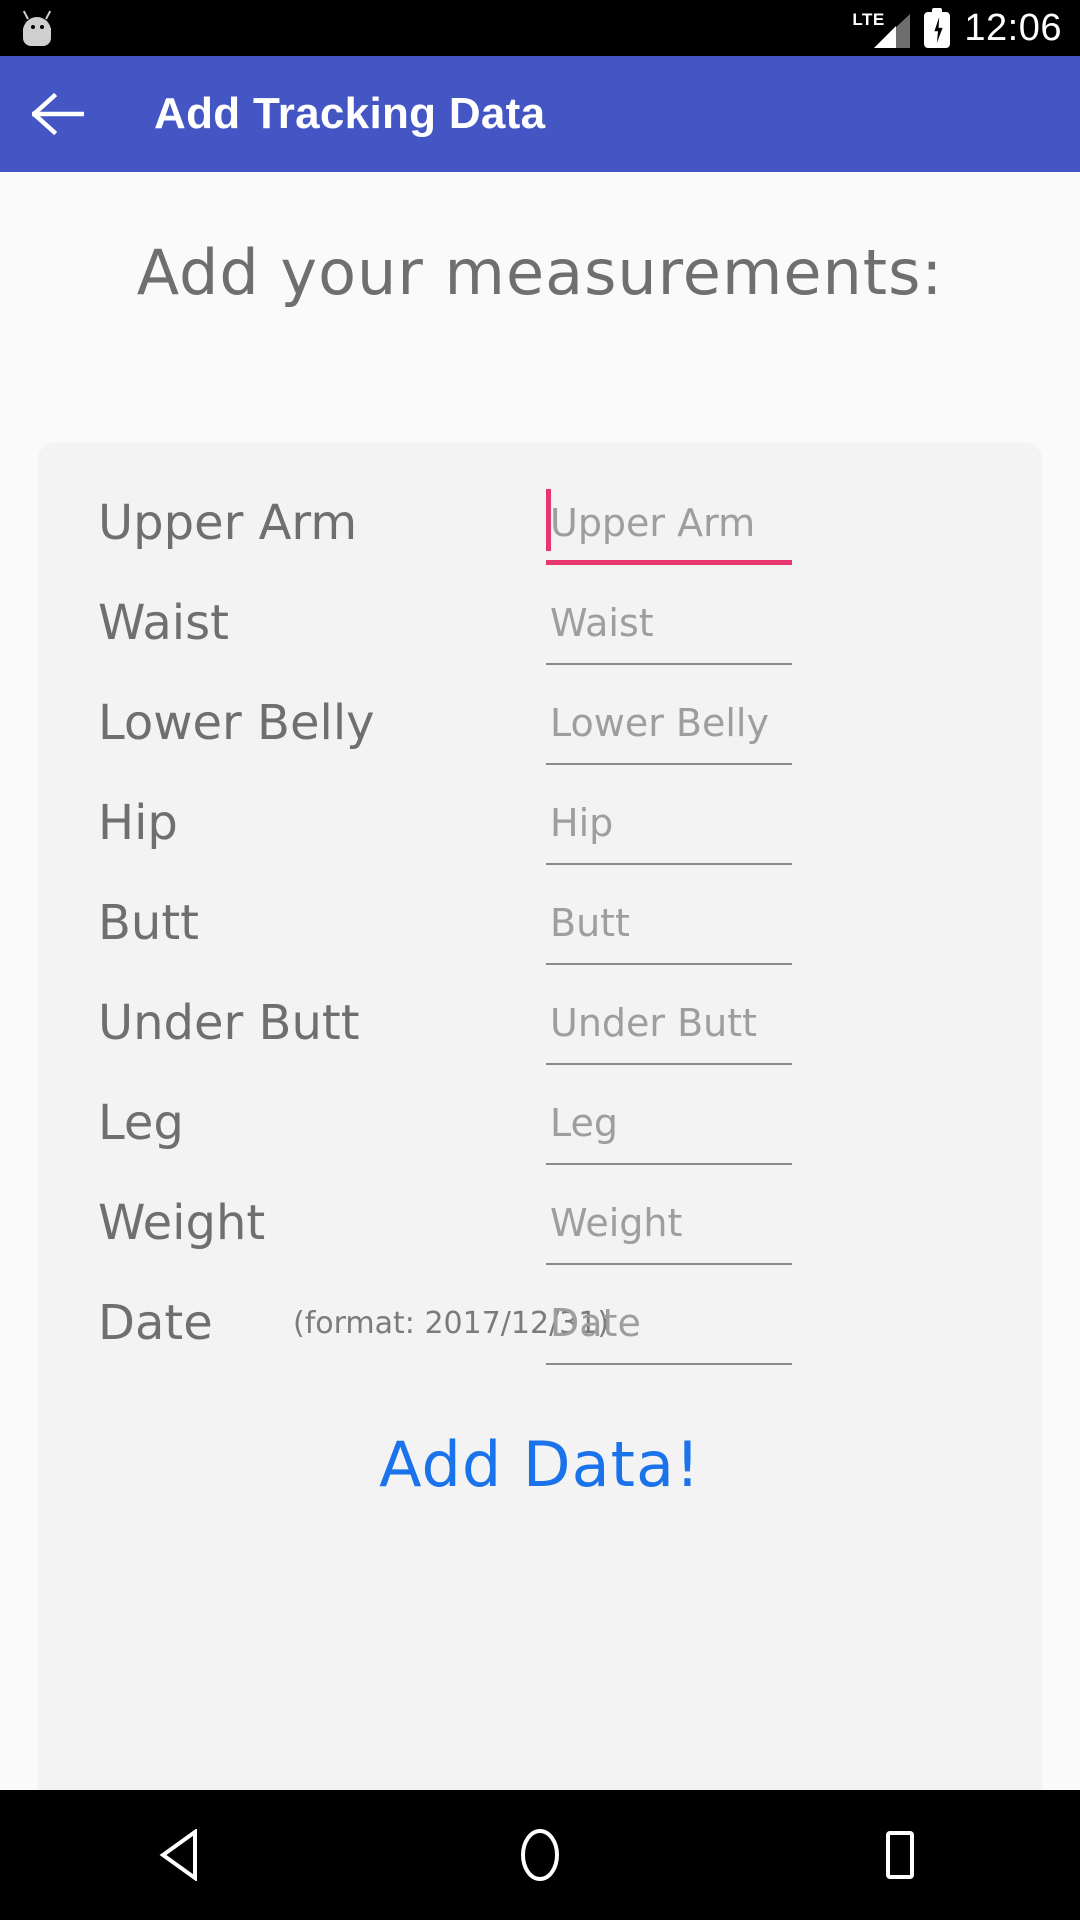 Image resolution: width=1080 pixels, height=1920 pixels. I want to click on status-bar: LTE 12:06, so click(540, 28).